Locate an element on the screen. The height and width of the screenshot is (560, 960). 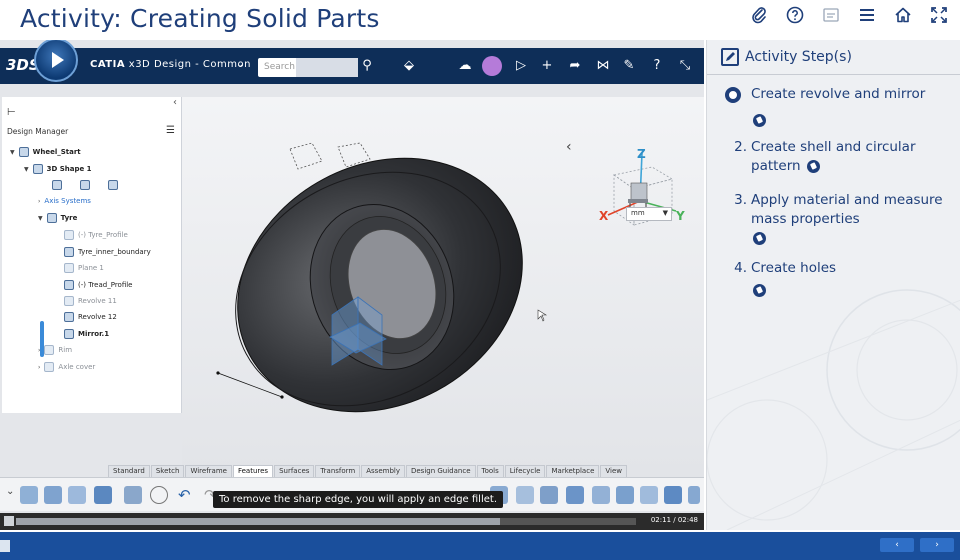
tab-wireframe: Wireframe is located at coordinates (208, 471).